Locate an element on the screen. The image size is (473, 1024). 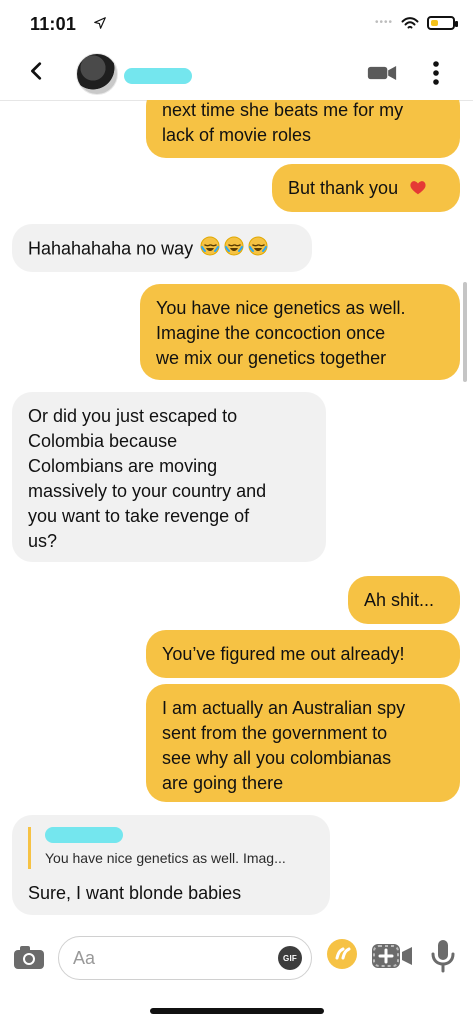
outgoing-message: You’ve figured me out already! is located at coordinates (303, 654).